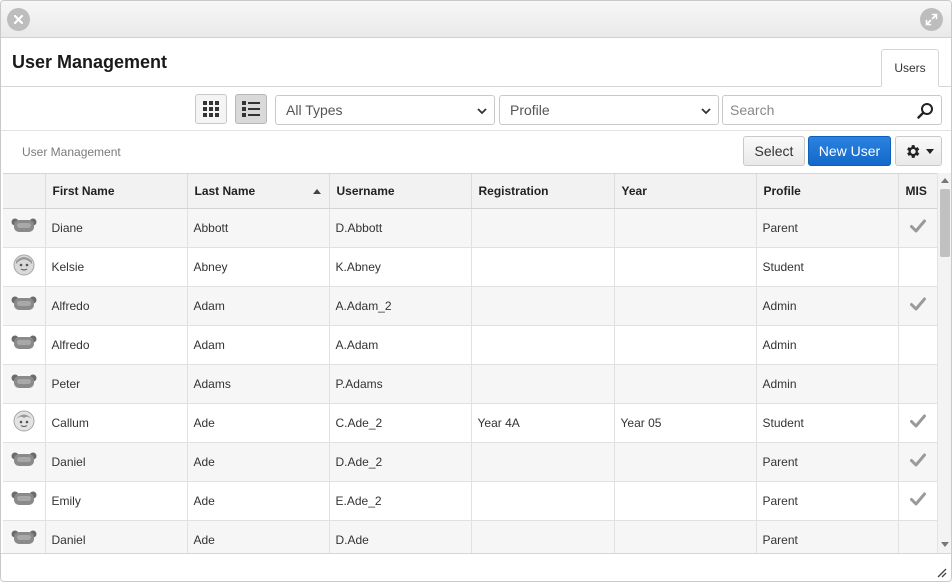 This screenshot has width=952, height=582. Describe the element at coordinates (941, 572) in the screenshot. I see `resize-handle-icon` at that location.